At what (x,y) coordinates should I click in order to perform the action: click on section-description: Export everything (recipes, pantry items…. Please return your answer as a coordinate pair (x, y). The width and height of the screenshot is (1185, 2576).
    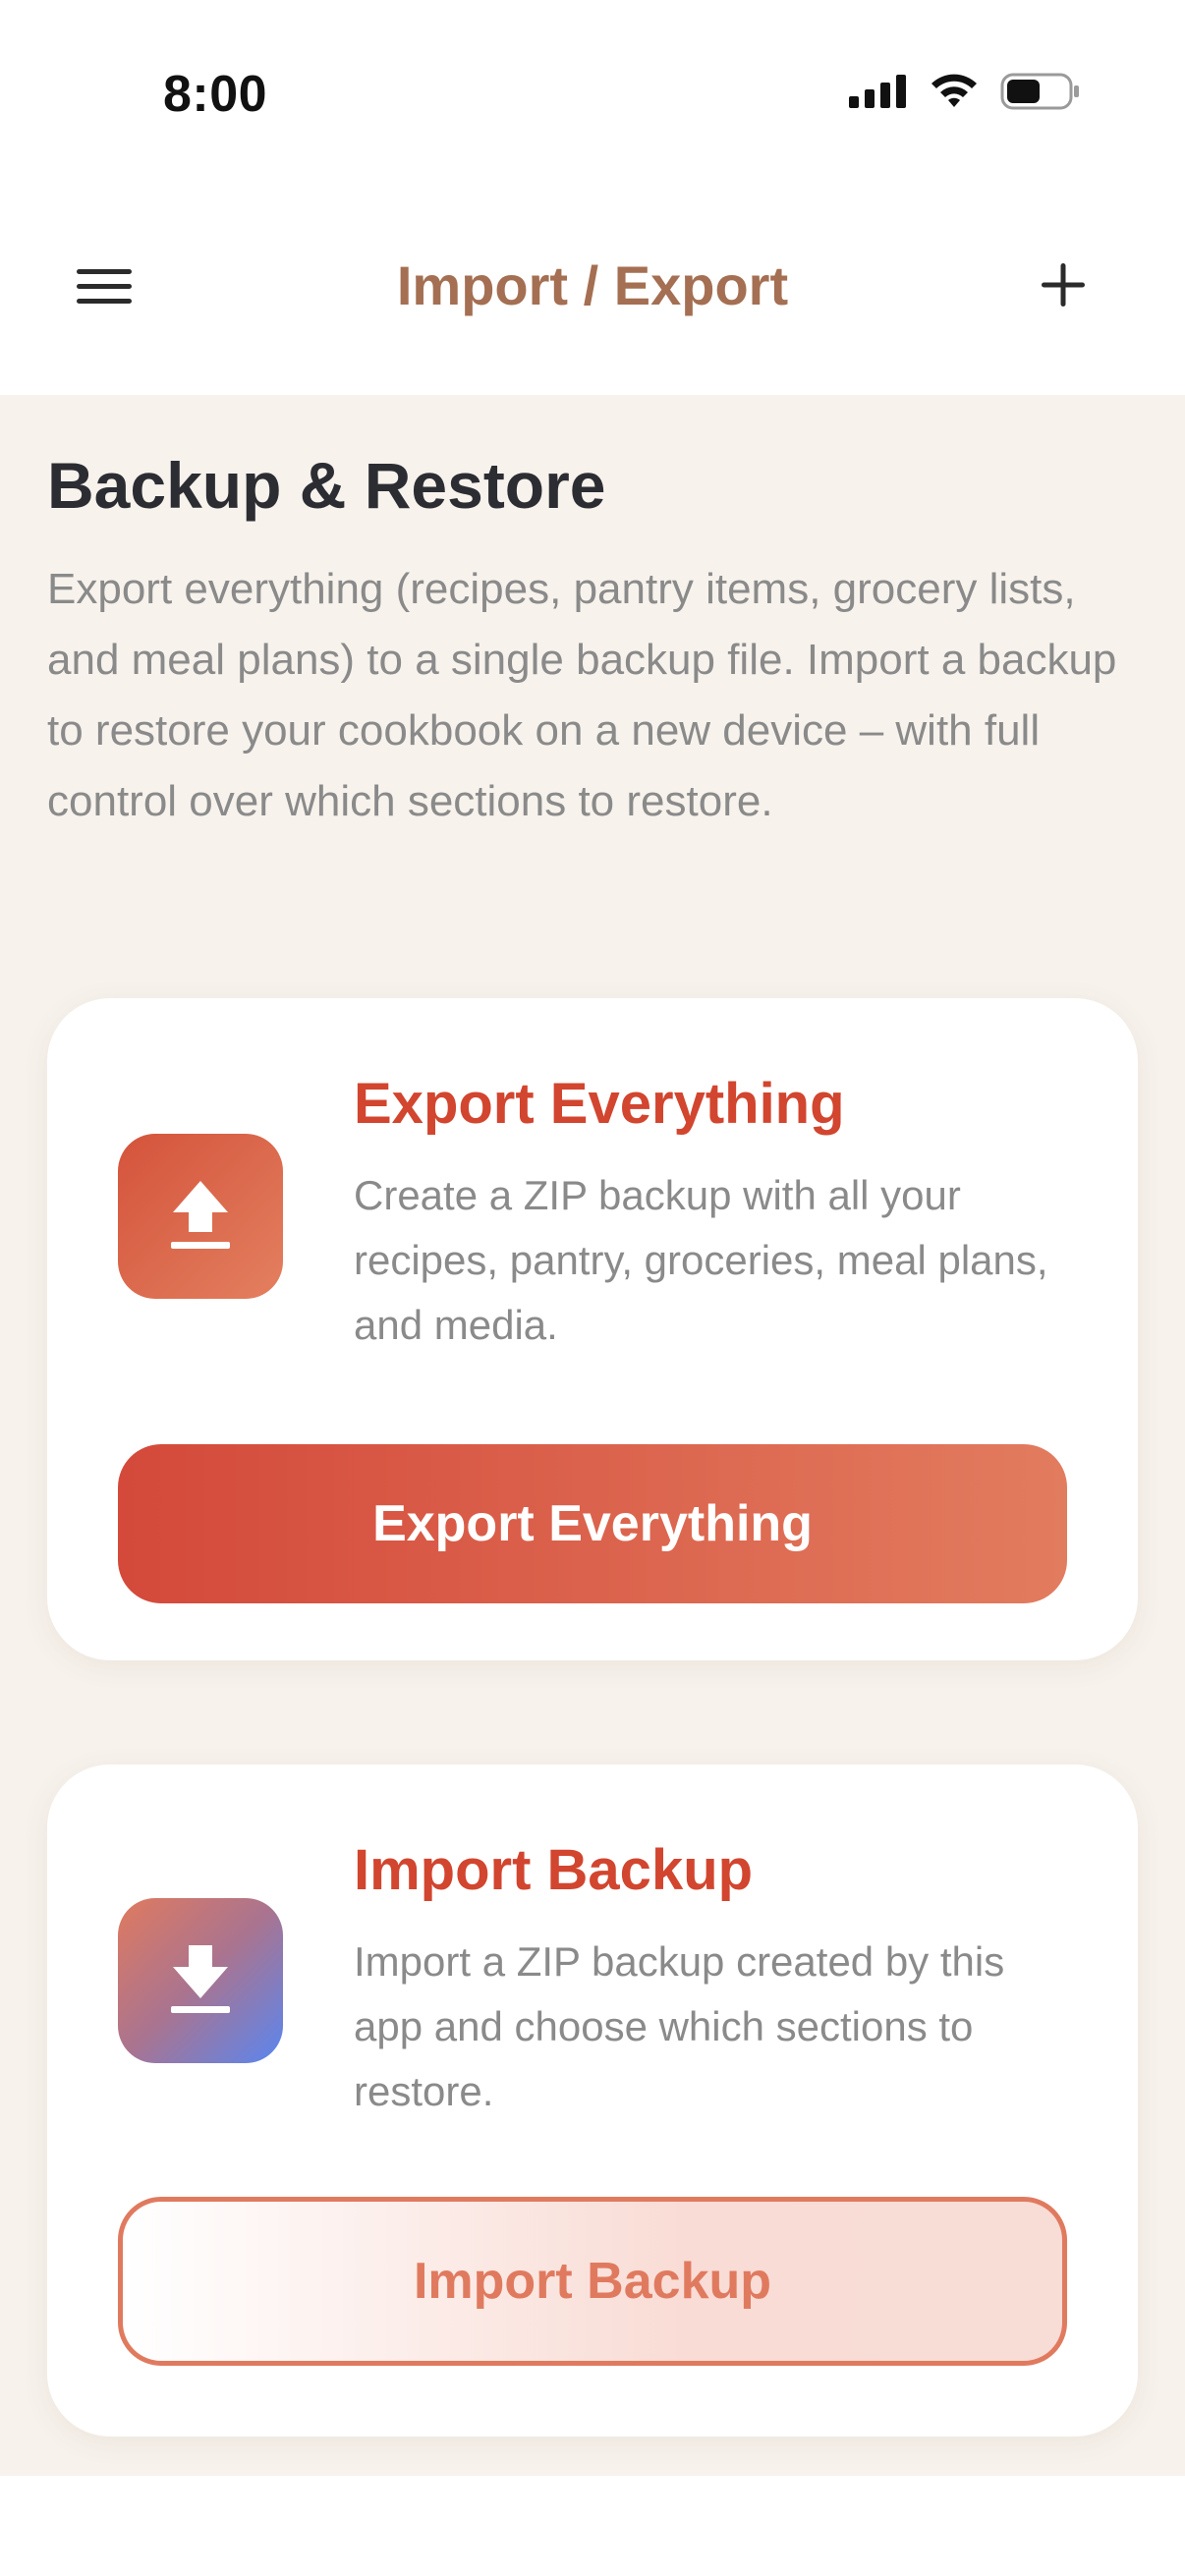
    Looking at the image, I should click on (582, 695).